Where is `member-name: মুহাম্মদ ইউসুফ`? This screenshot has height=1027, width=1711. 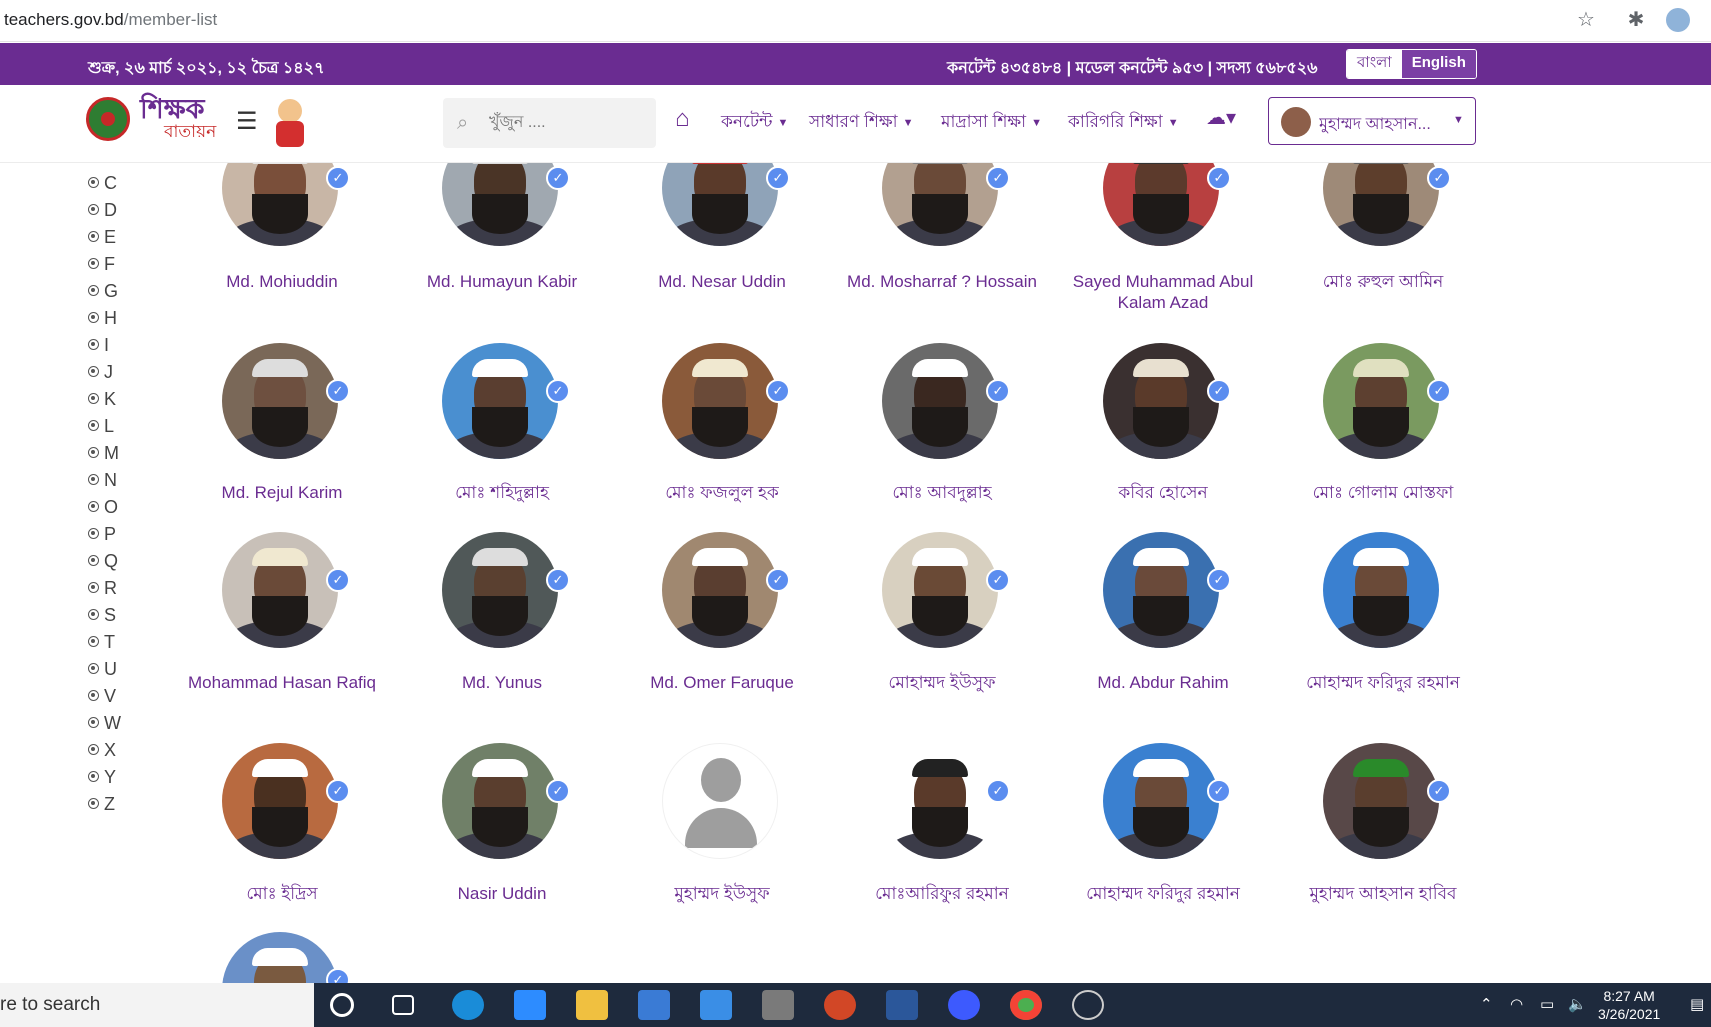
member-name: মুহাম্মদ ইউসুফ is located at coordinates (722, 893).